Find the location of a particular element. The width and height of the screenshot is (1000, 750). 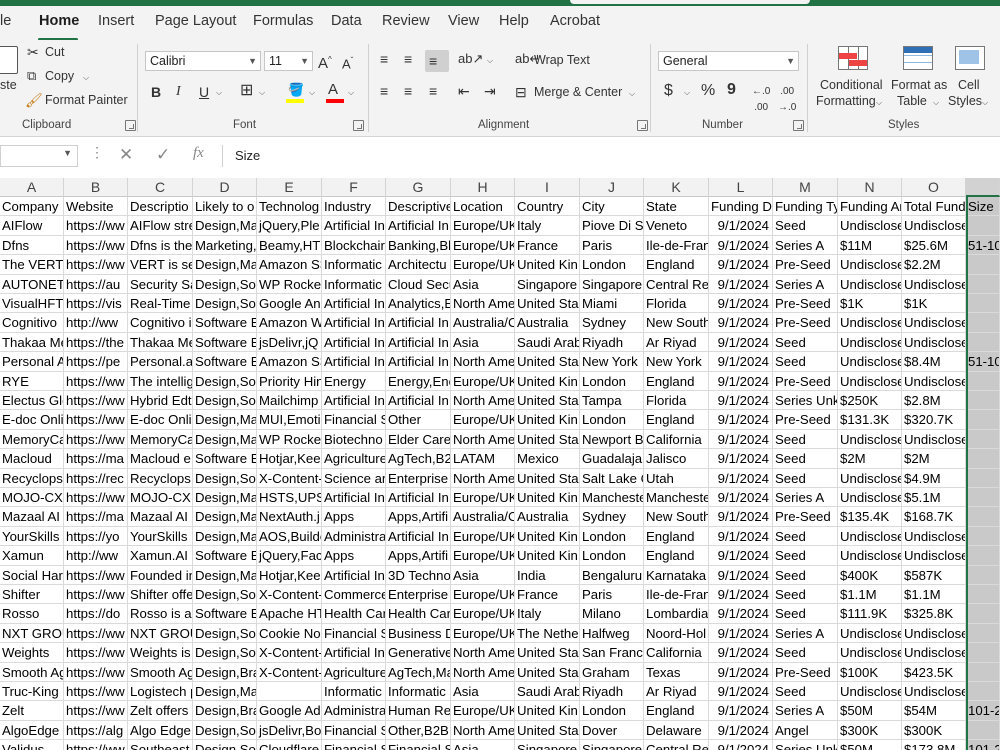

cell: Singapore is located at coordinates (547, 745).